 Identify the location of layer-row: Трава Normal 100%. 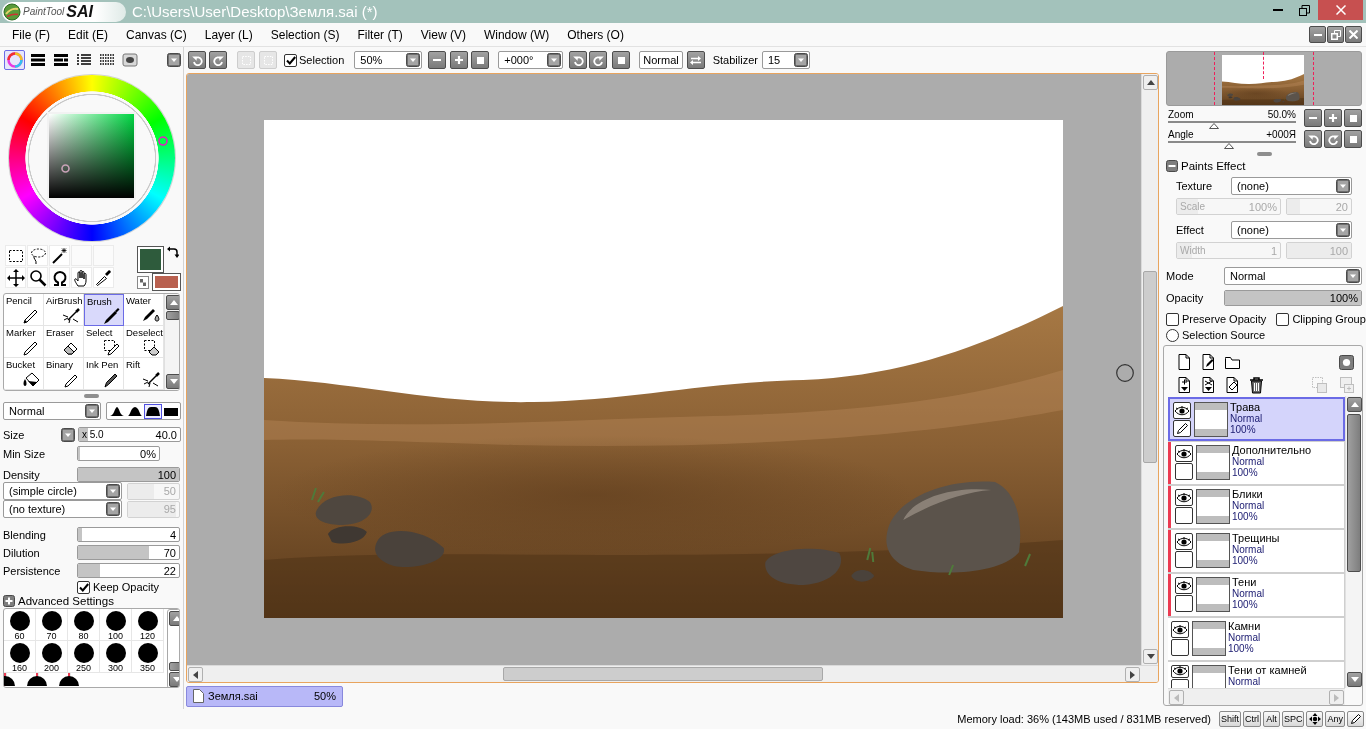
(1256, 419).